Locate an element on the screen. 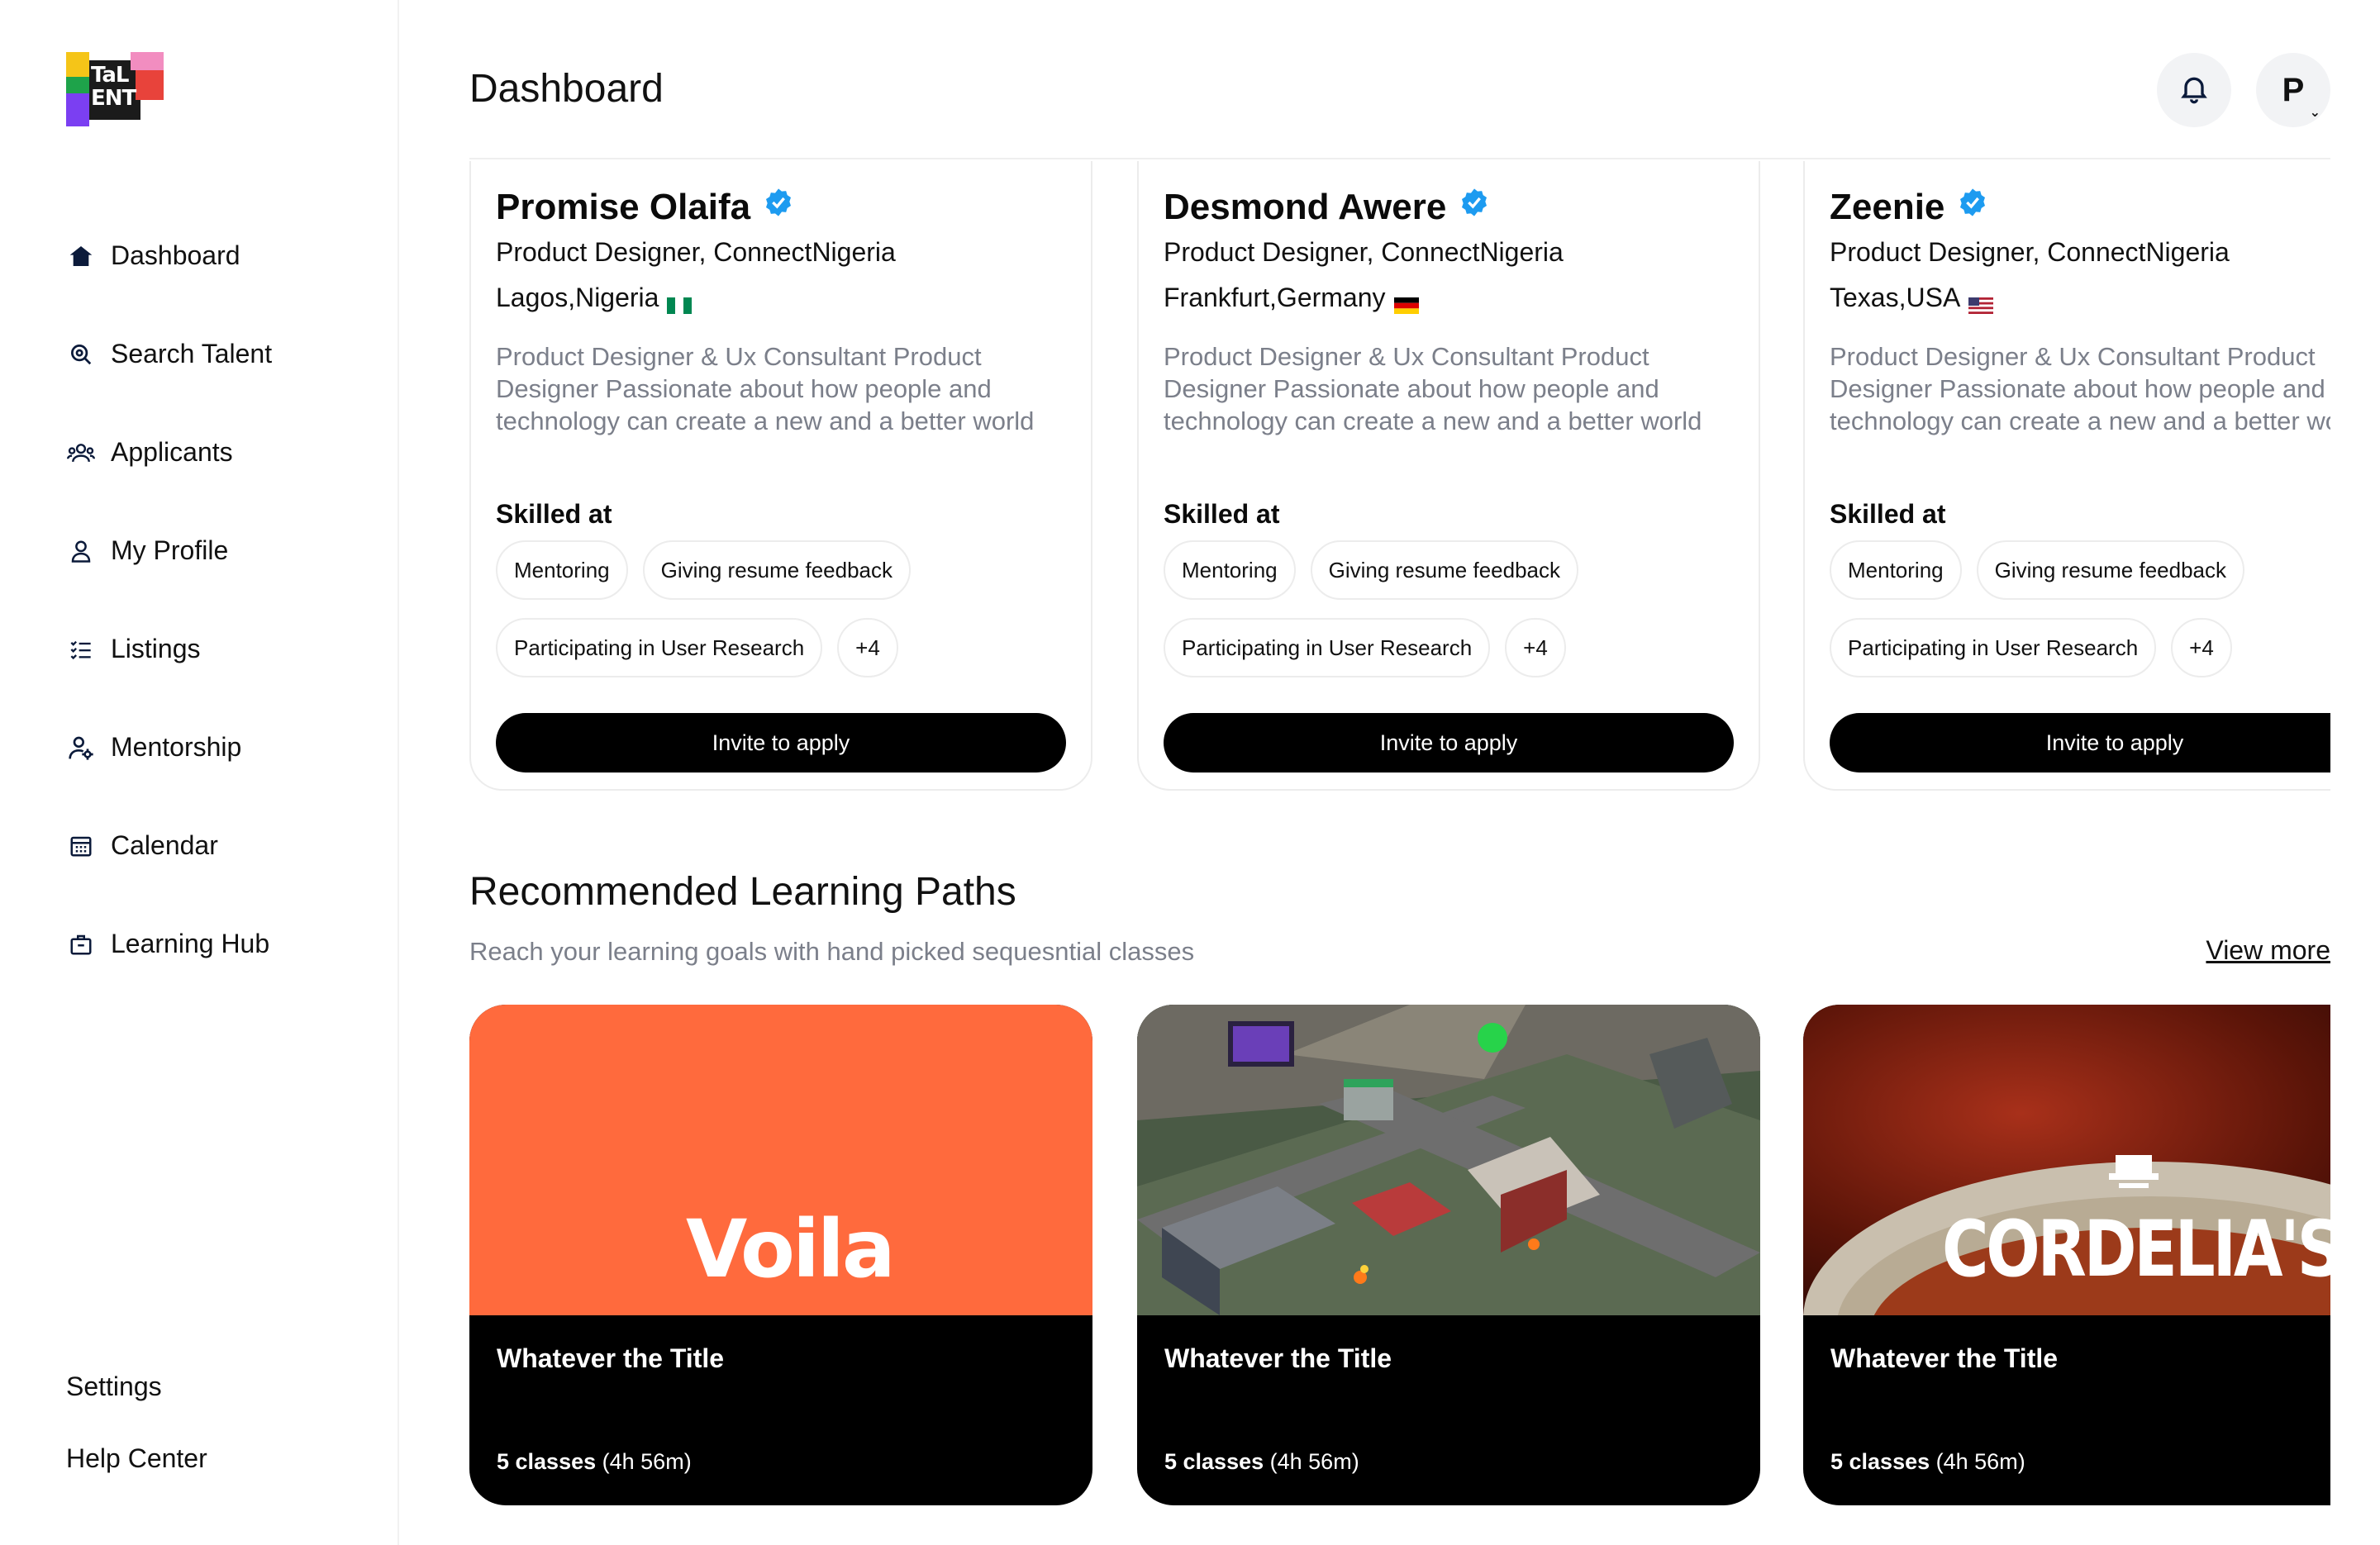  user-avatar-button: P ⌄ is located at coordinates (2293, 90).